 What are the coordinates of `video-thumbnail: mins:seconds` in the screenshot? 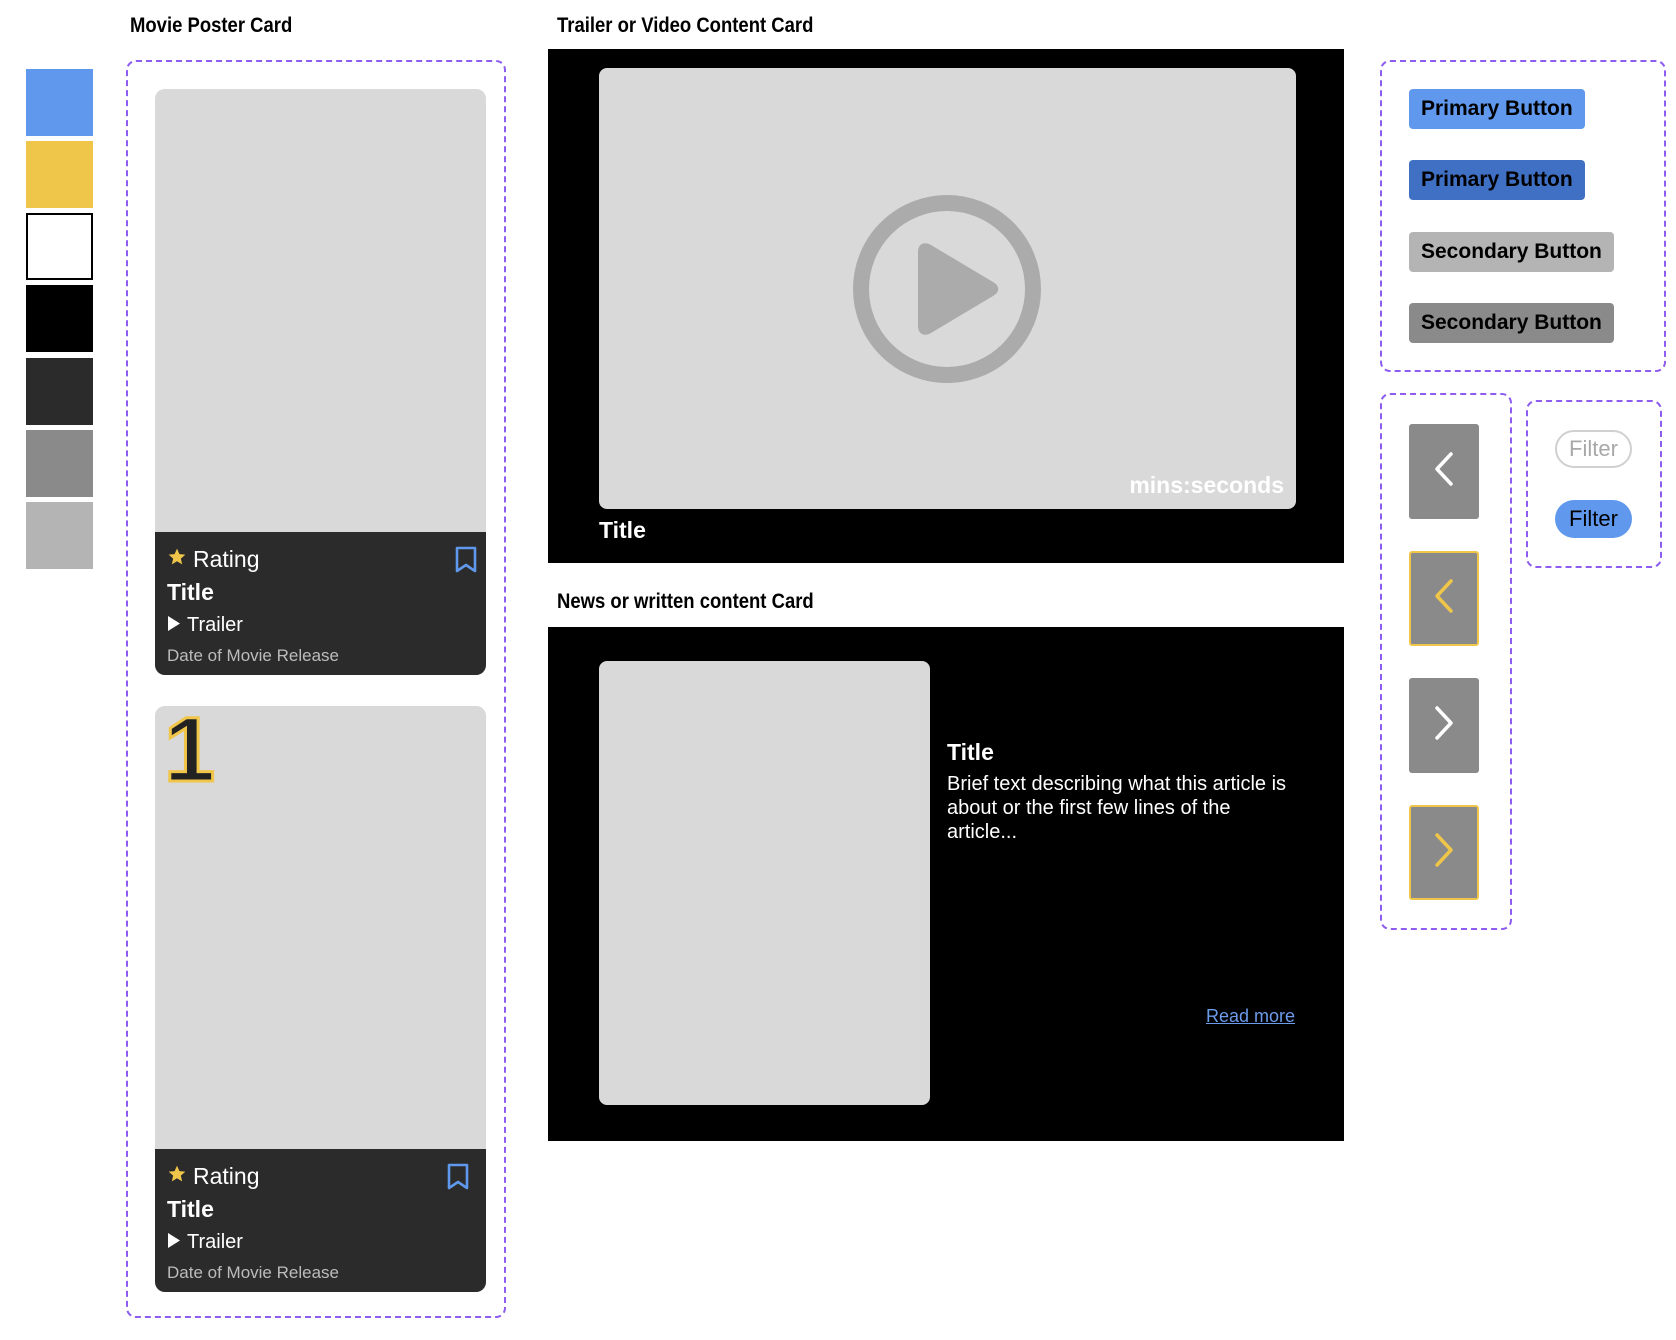 It's located at (947, 288).